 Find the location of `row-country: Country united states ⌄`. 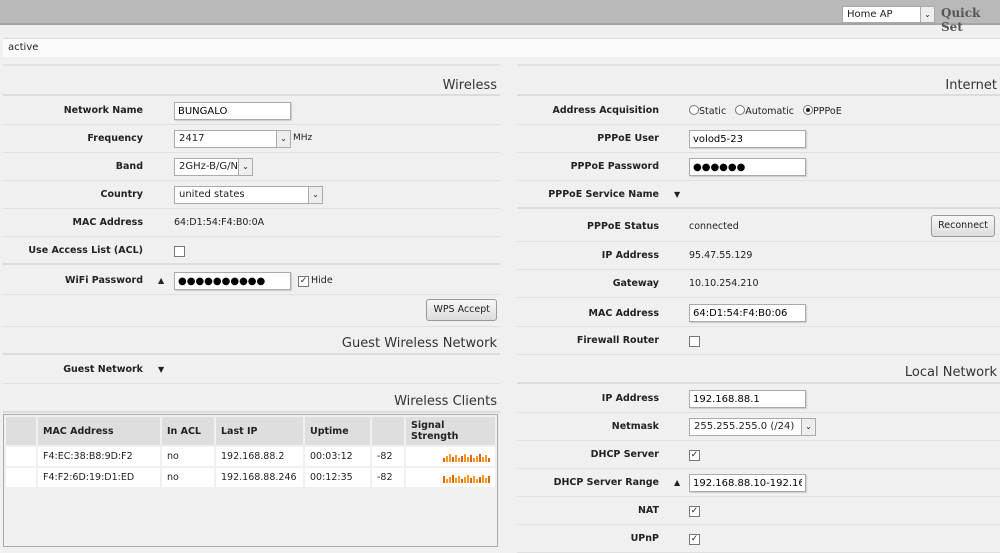

row-country: Country united states ⌄ is located at coordinates (251, 195).